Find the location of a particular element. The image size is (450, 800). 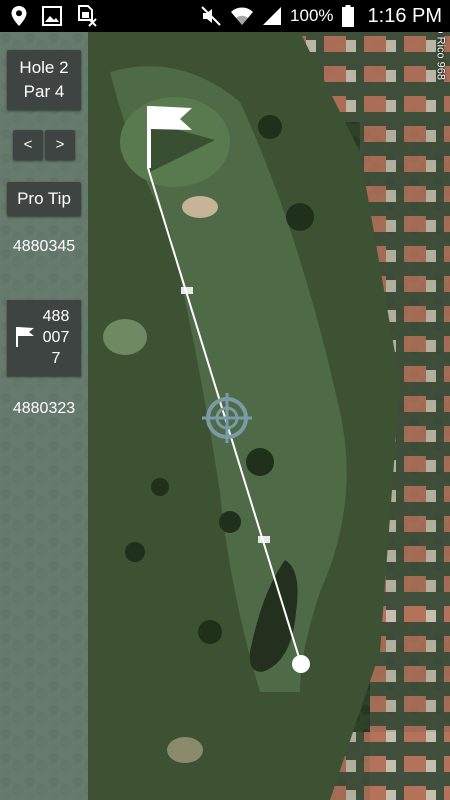

distance-pin: 4880077 is located at coordinates (56, 337).